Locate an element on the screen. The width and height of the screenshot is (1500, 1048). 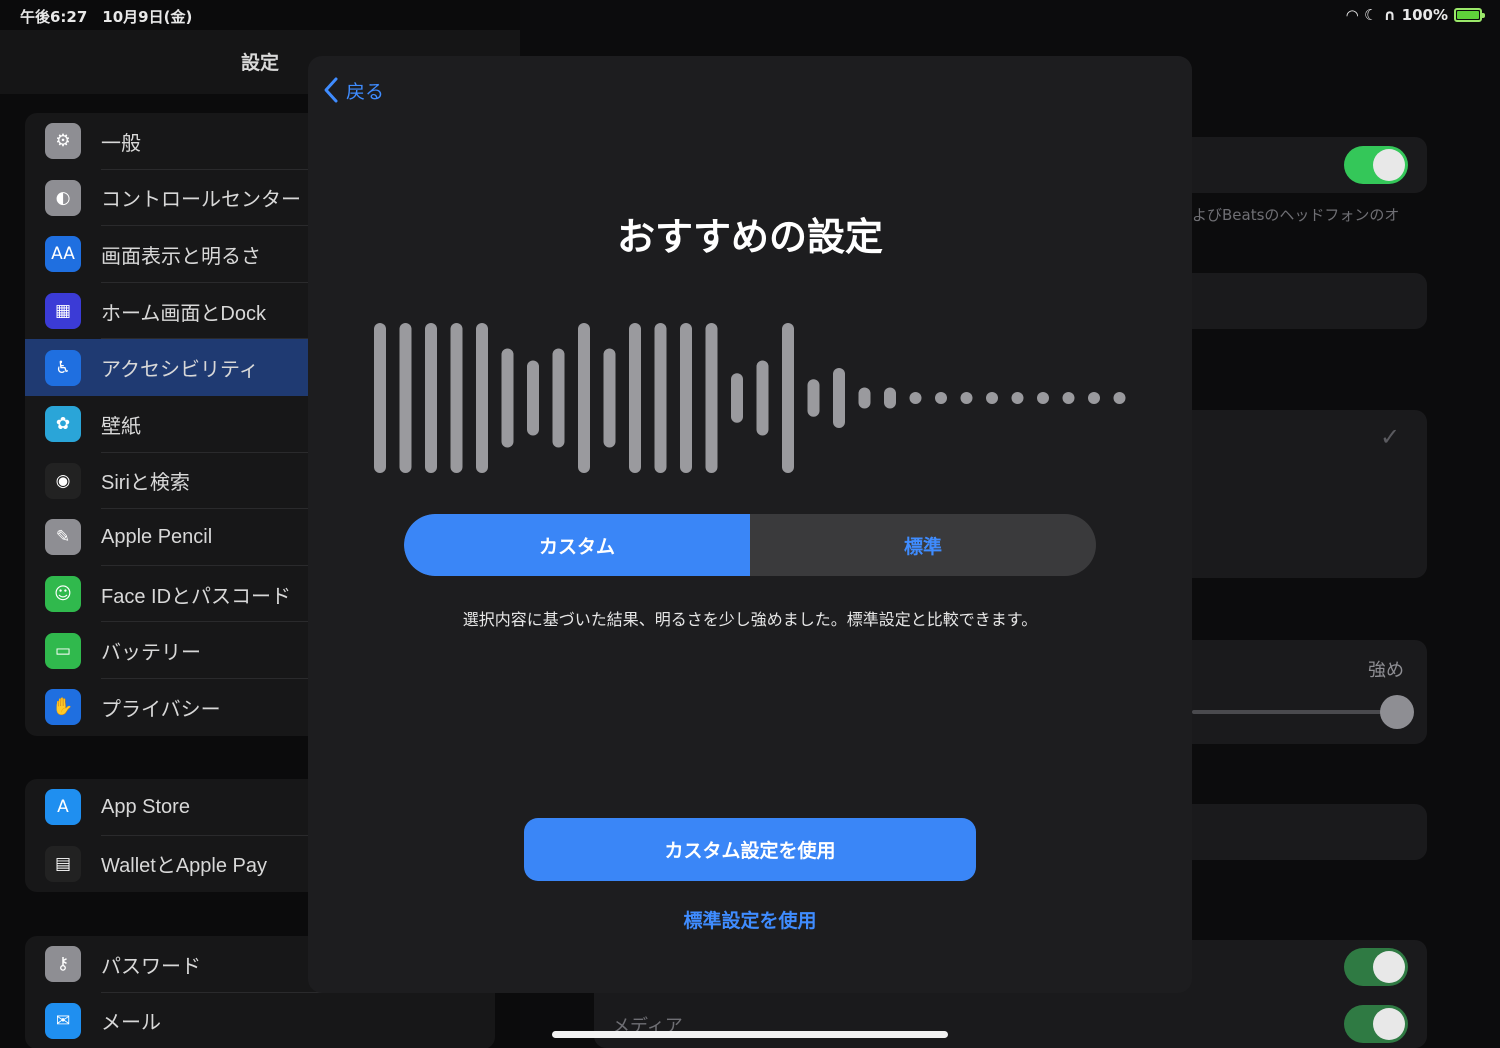
hand-icon: ✋ is located at coordinates (63, 707).